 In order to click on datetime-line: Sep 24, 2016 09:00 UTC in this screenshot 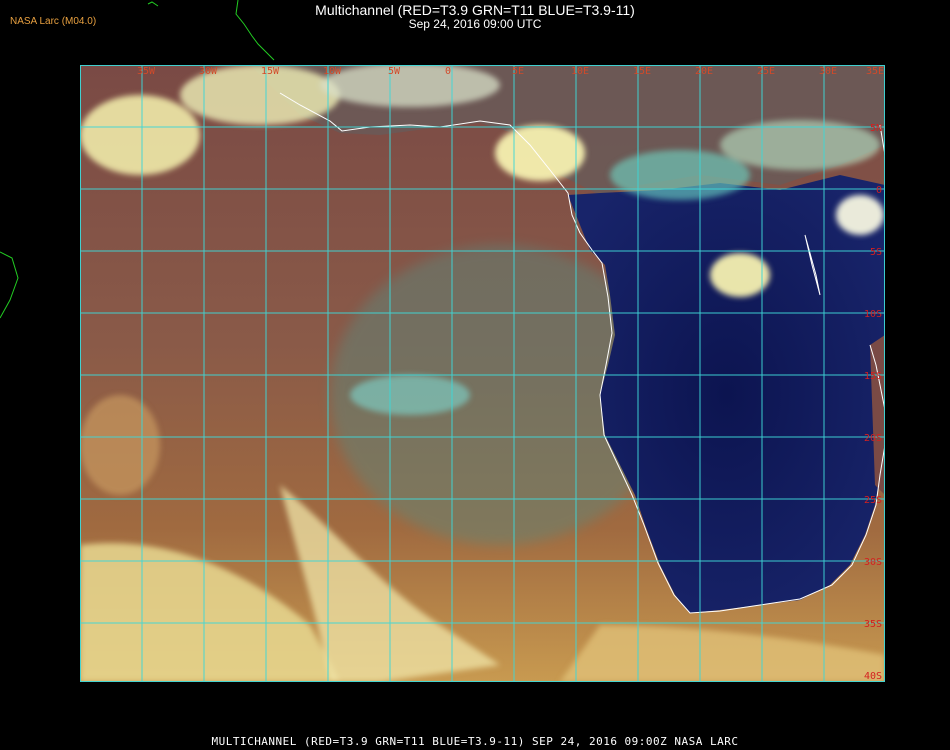, I will do `click(475, 24)`.